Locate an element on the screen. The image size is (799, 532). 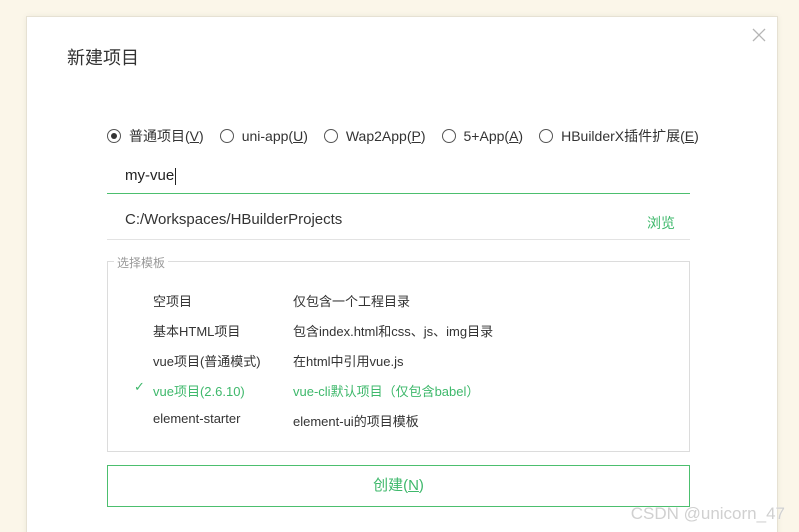
radio-hbuilderx-plugin: HBuilderX插件扩展(E) is located at coordinates (619, 136).